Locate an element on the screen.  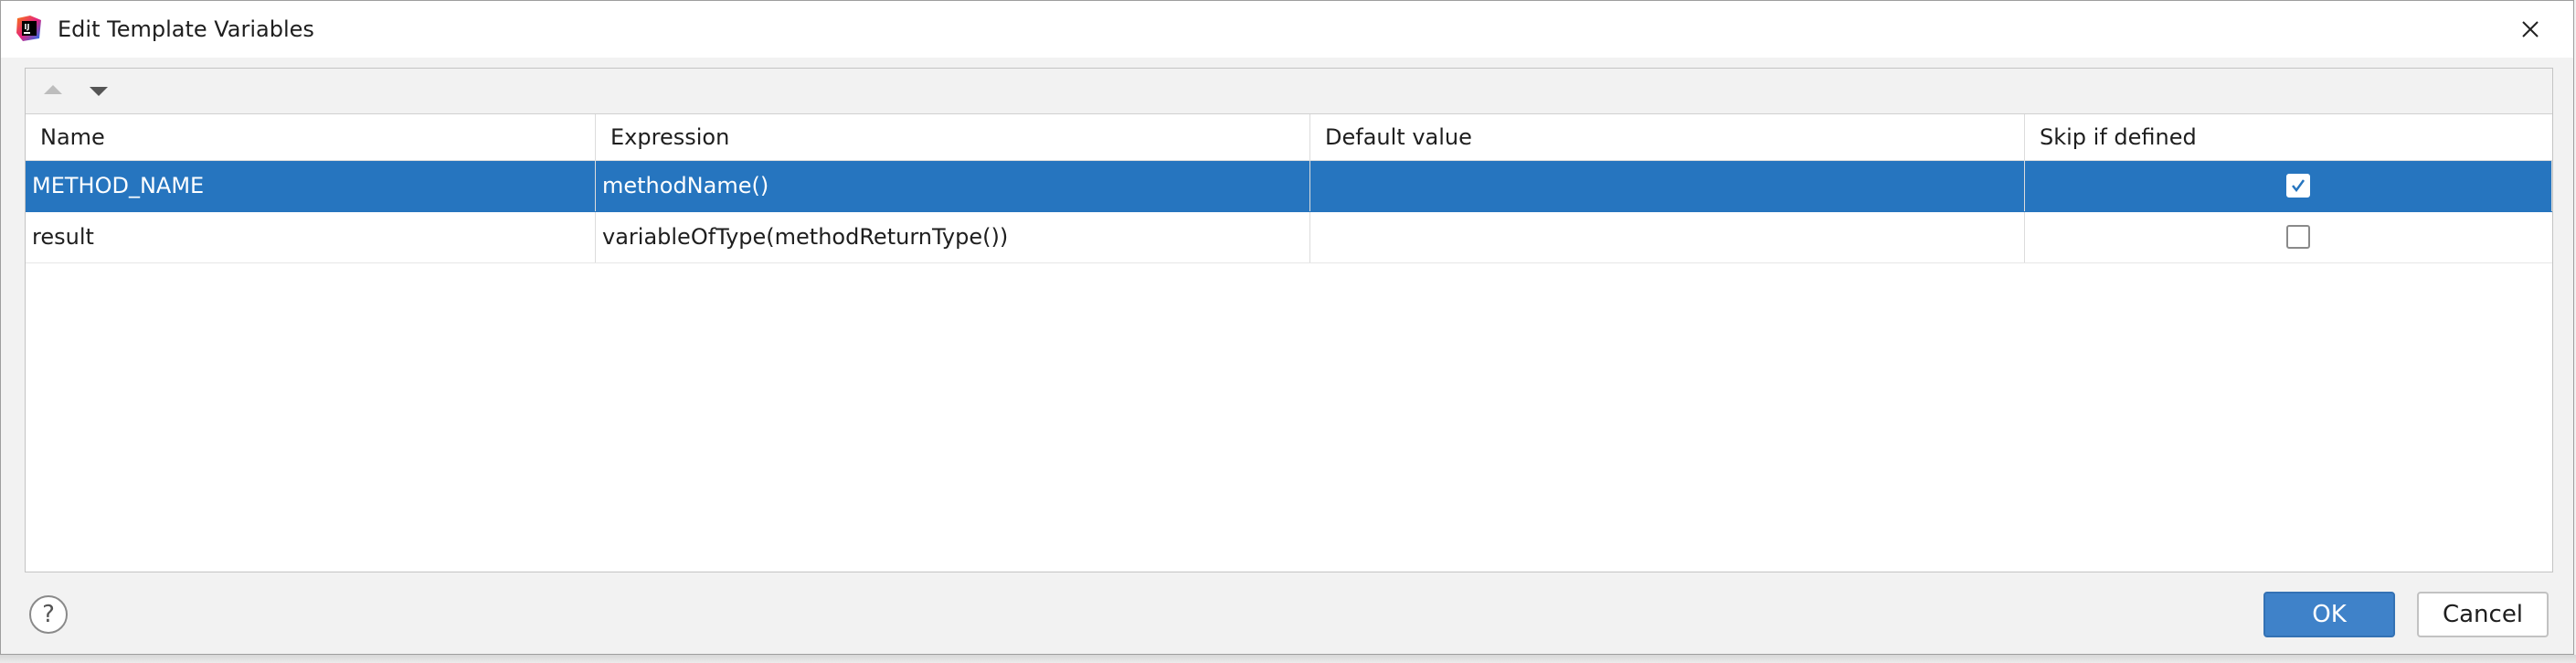
arrow-down-icon is located at coordinates (98, 90).